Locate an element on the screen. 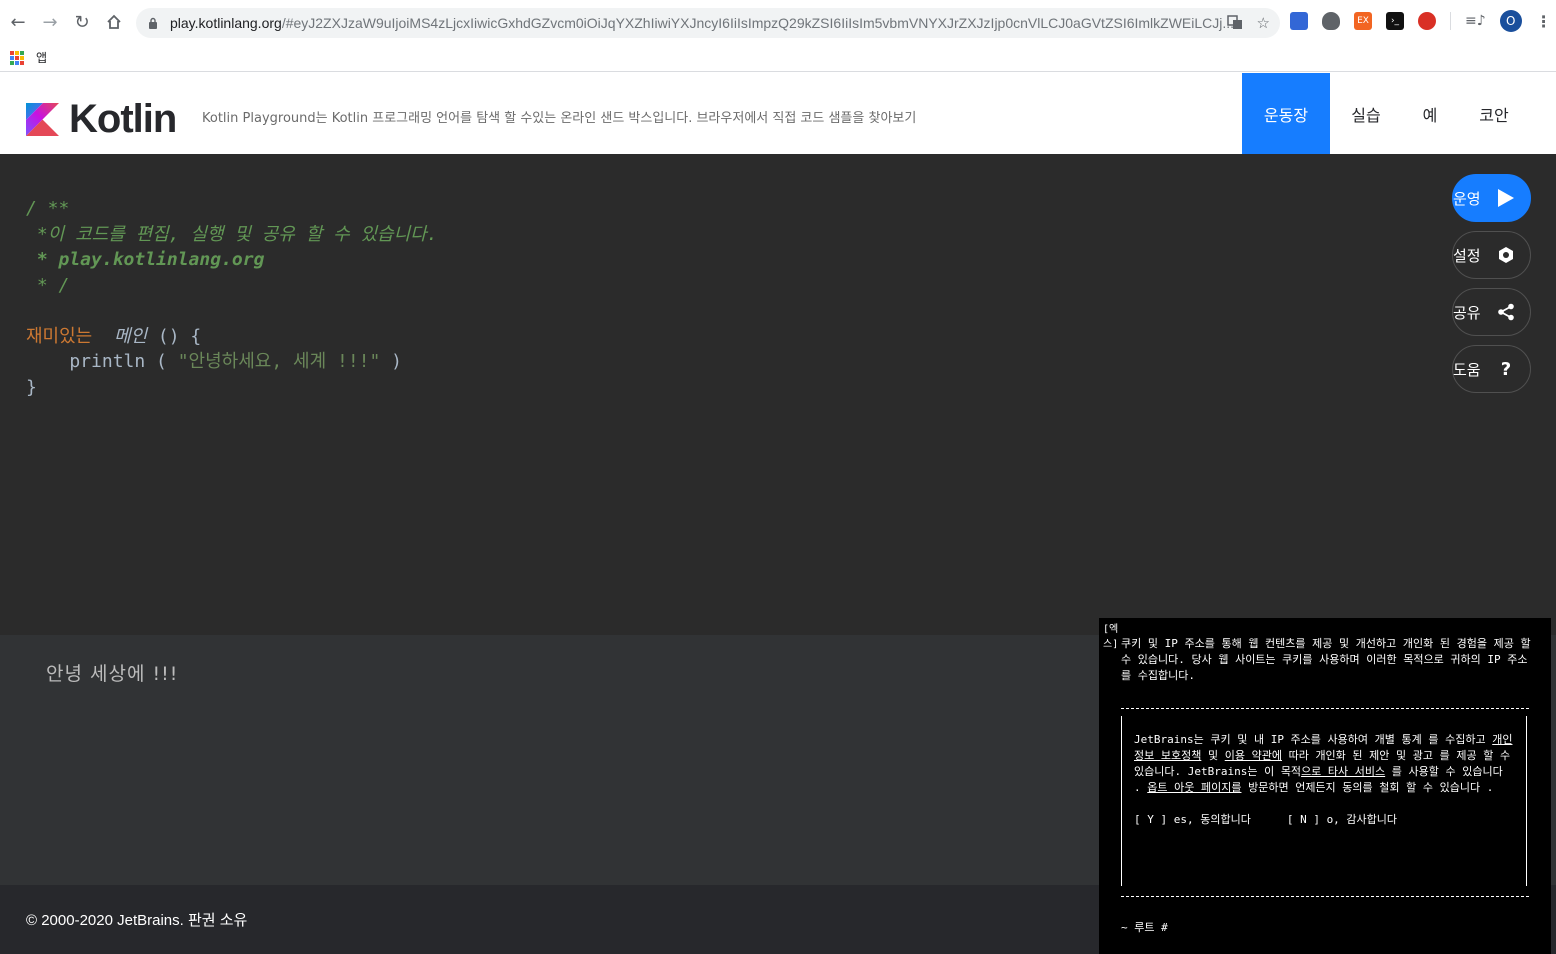  extension-shield-icon is located at coordinates (1331, 21).